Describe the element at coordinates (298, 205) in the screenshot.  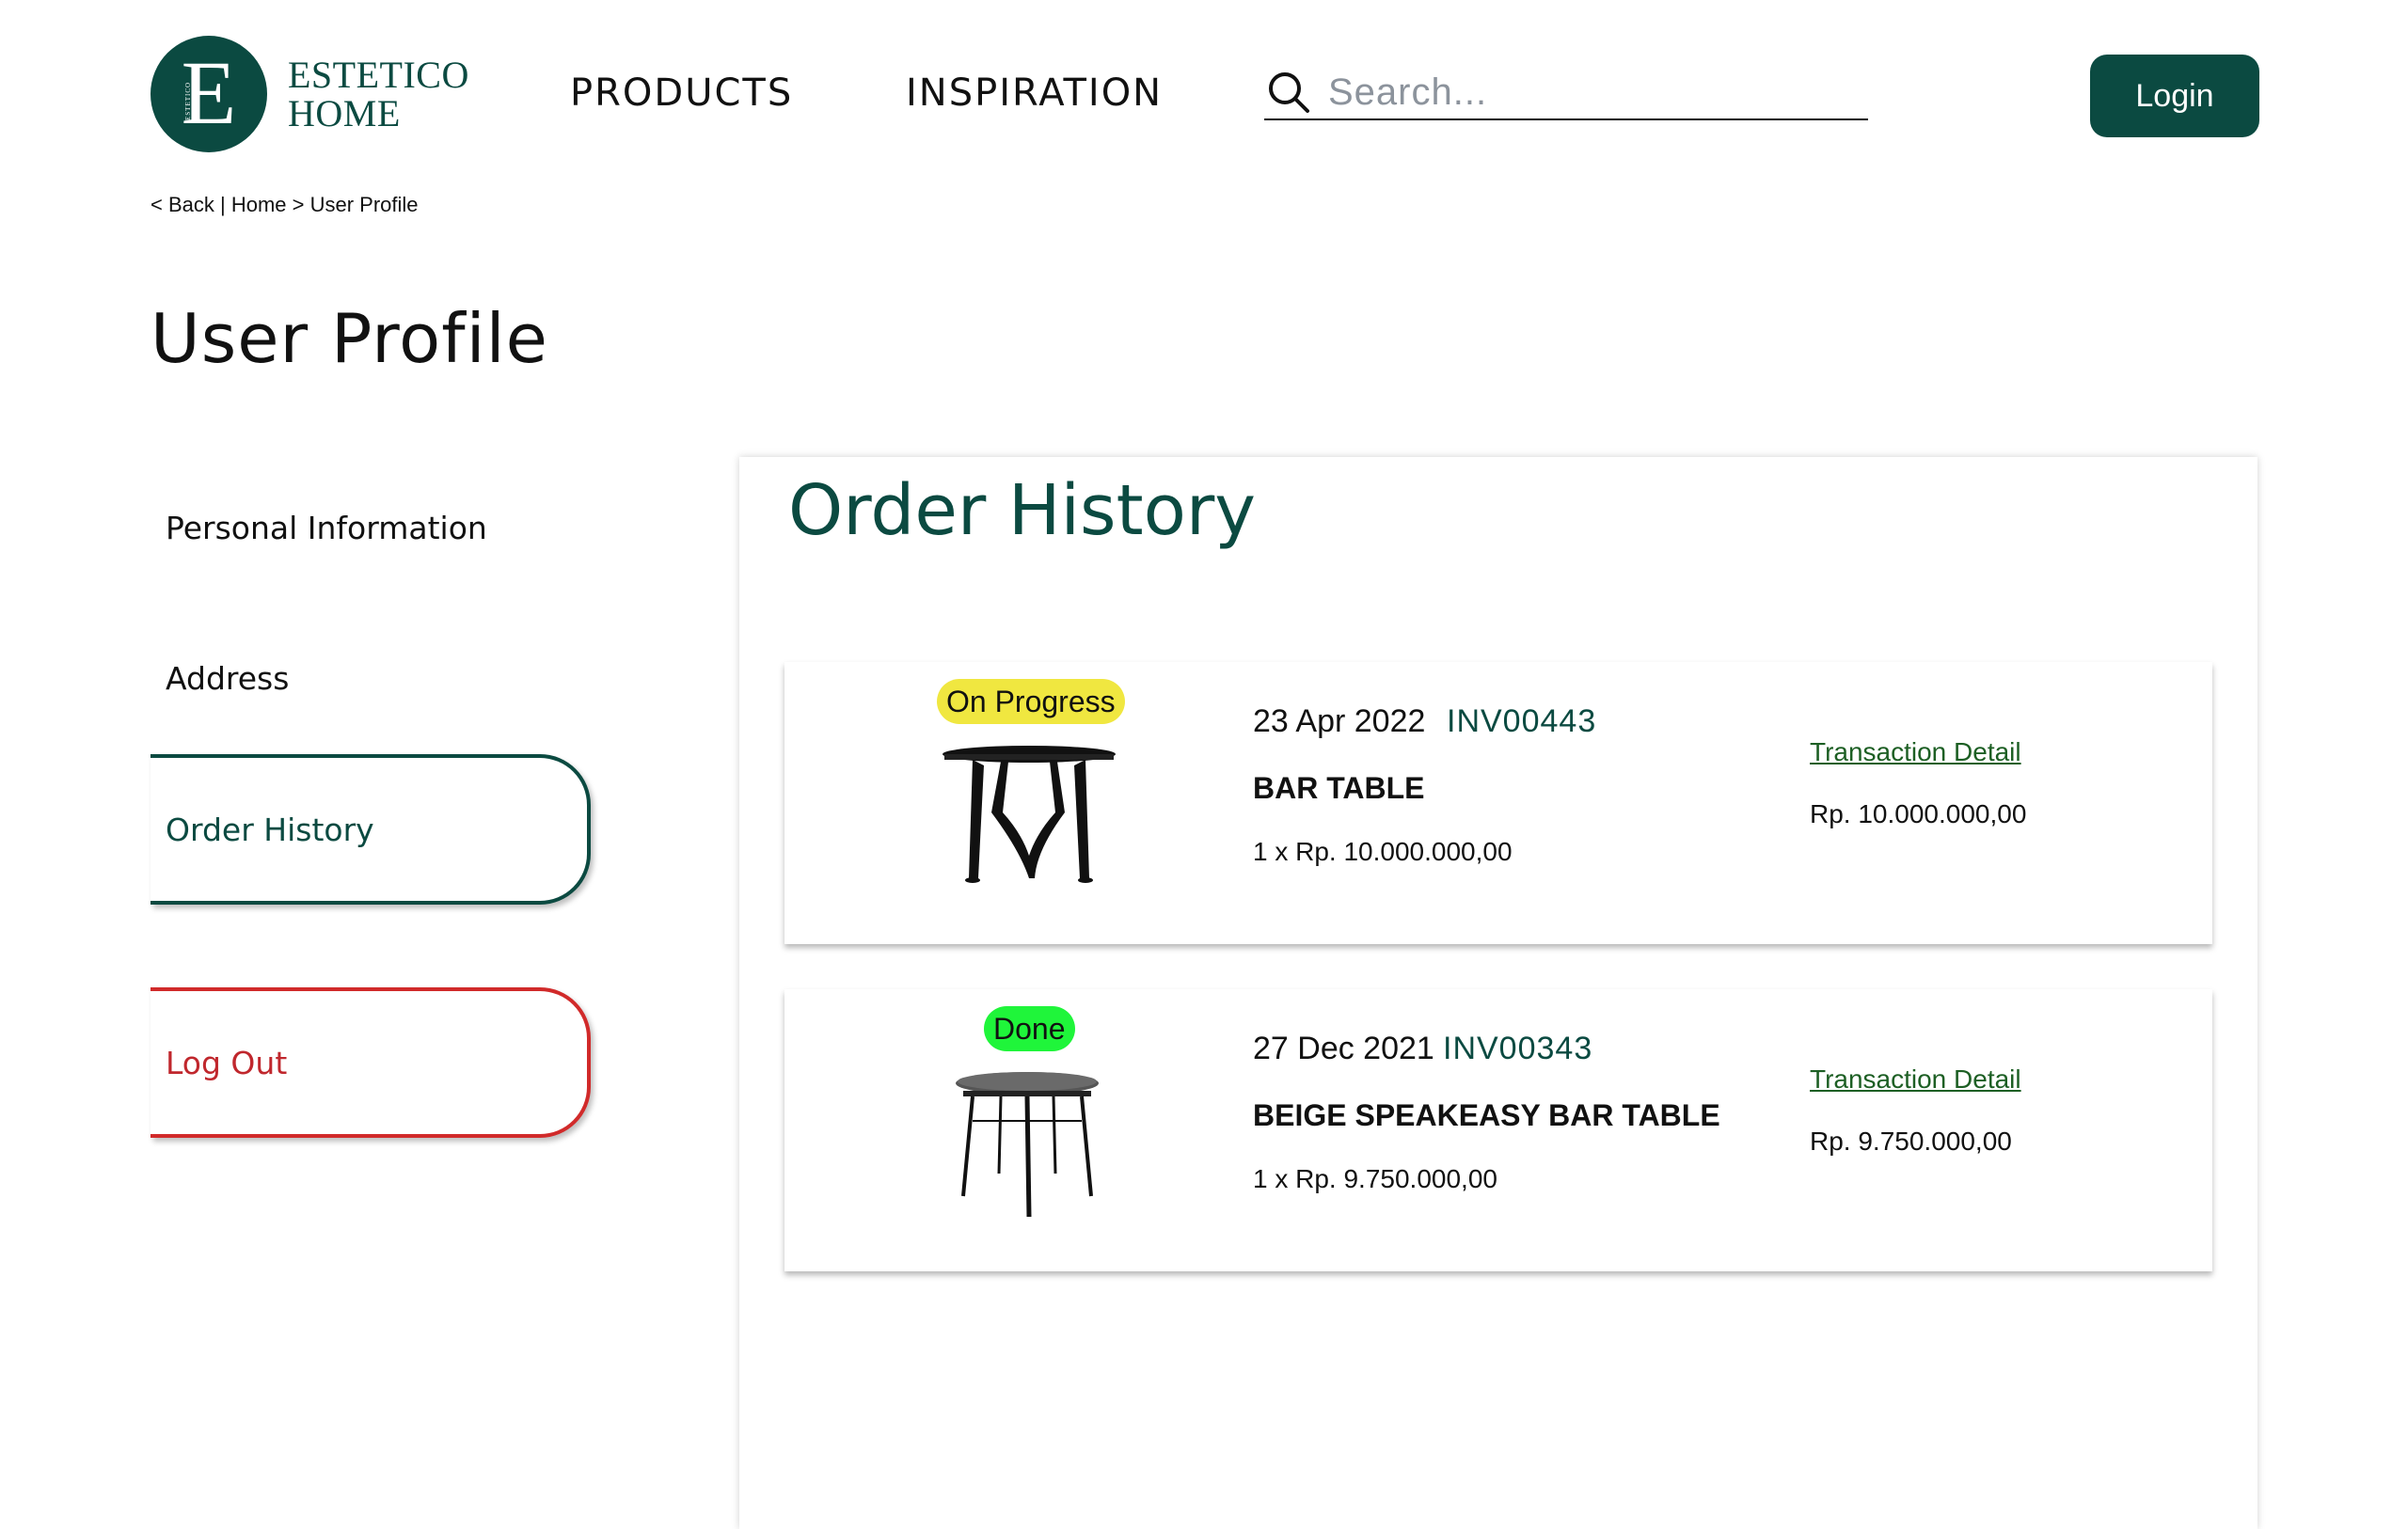
I see `breadcrumb-arrow: >` at that location.